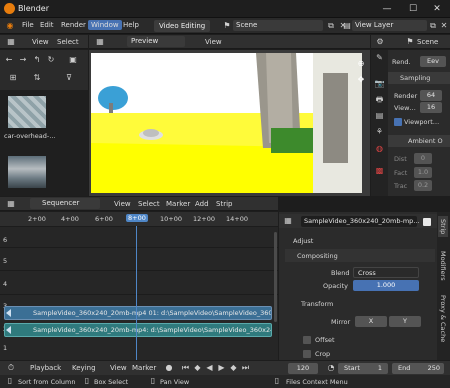 The width and height of the screenshot is (450, 388). Describe the element at coordinates (413, 9) in the screenshot. I see `maximize-button: ☐` at that location.